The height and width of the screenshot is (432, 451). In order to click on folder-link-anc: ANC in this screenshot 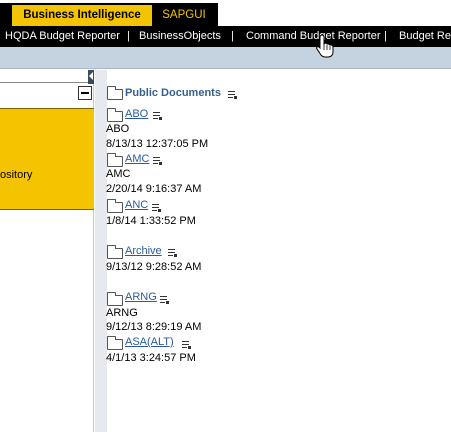, I will do `click(136, 205)`.